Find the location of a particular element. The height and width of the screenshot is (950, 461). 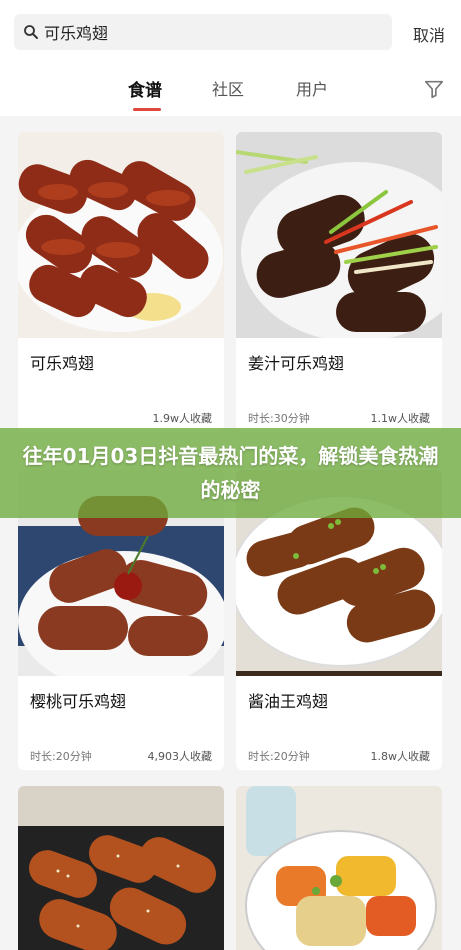

tab-bar: 食谱 社区 用户 is located at coordinates (230, 91).